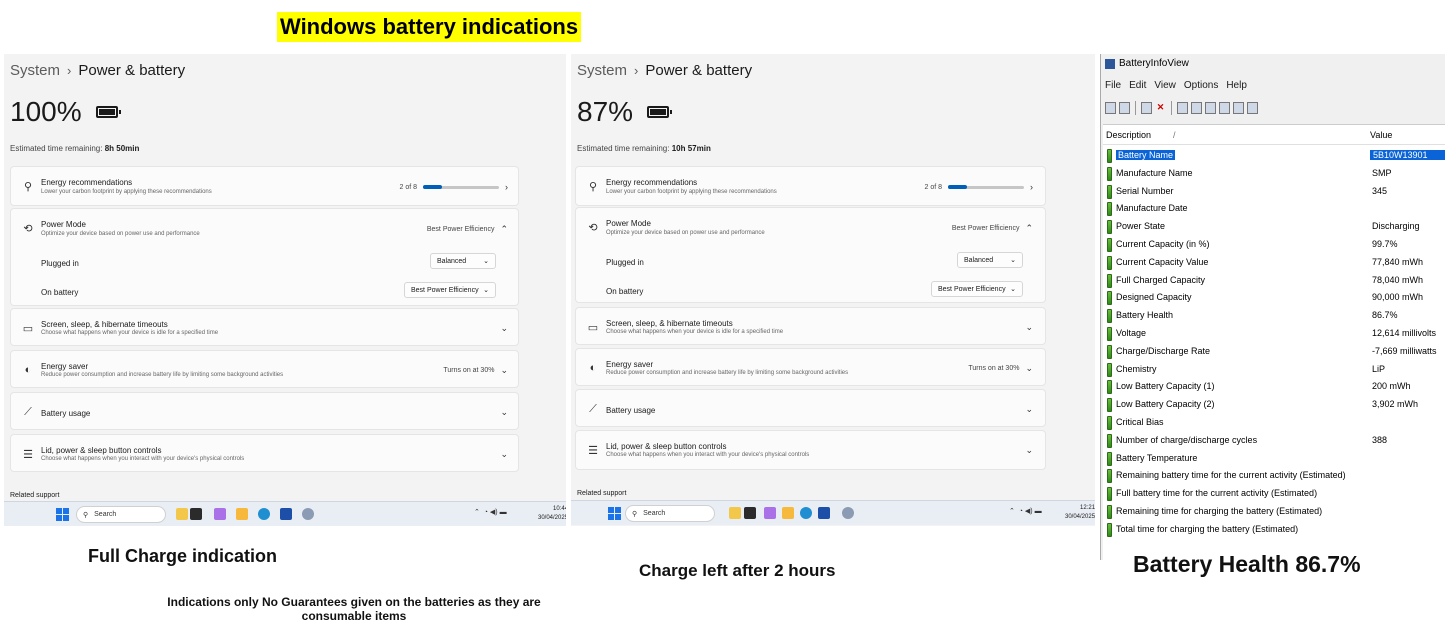 The width and height of the screenshot is (1445, 634). I want to click on column-description: Description, so click(1128, 135).